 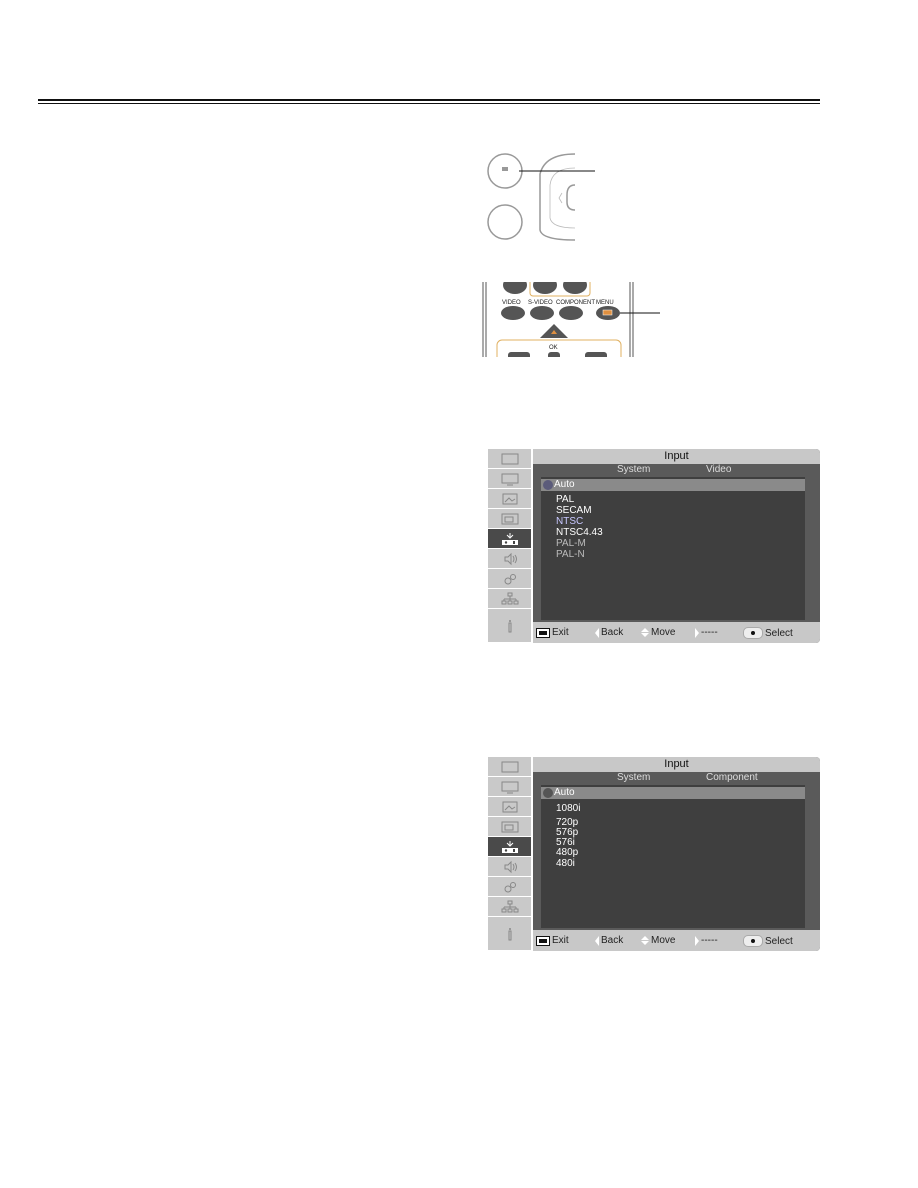 What do you see at coordinates (505, 222) in the screenshot?
I see `panel-button` at bounding box center [505, 222].